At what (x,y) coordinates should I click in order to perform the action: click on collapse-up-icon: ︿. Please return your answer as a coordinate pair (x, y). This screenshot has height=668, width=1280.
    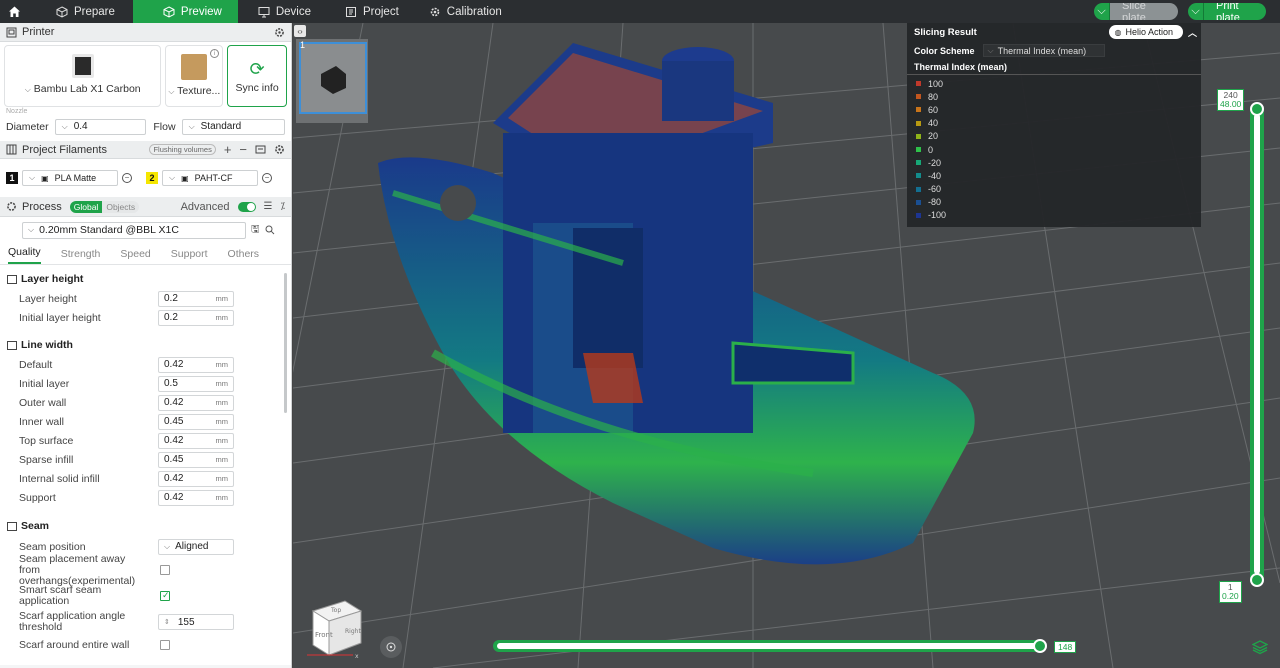
    Looking at the image, I should click on (1192, 32).